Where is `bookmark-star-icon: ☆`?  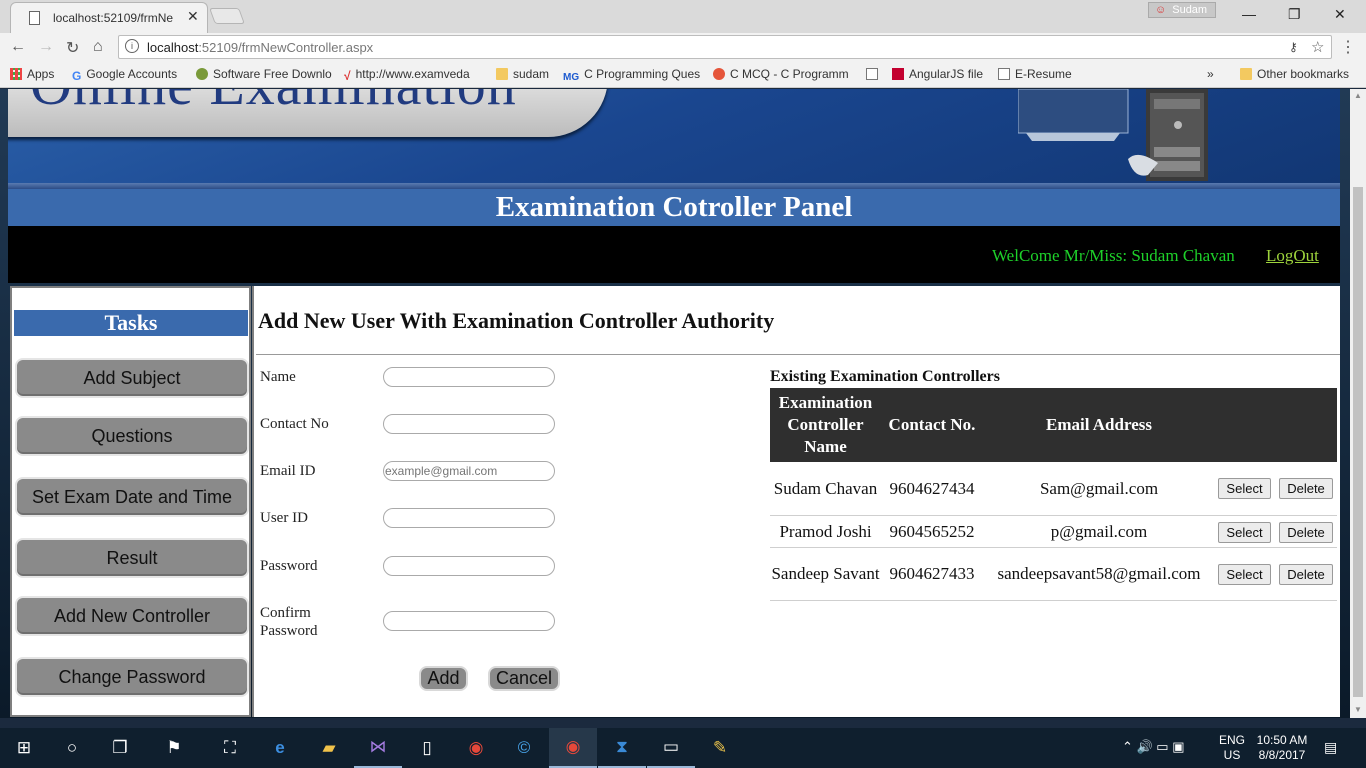 bookmark-star-icon: ☆ is located at coordinates (1317, 47).